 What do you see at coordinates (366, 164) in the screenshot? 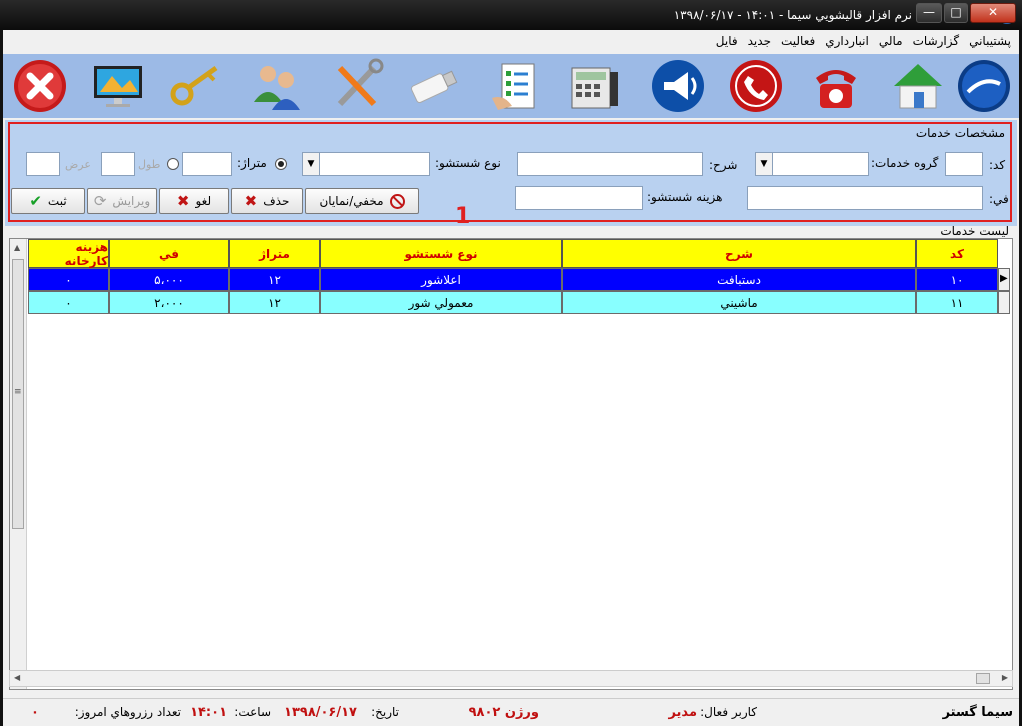
I see `wash-type-select: ▼` at bounding box center [366, 164].